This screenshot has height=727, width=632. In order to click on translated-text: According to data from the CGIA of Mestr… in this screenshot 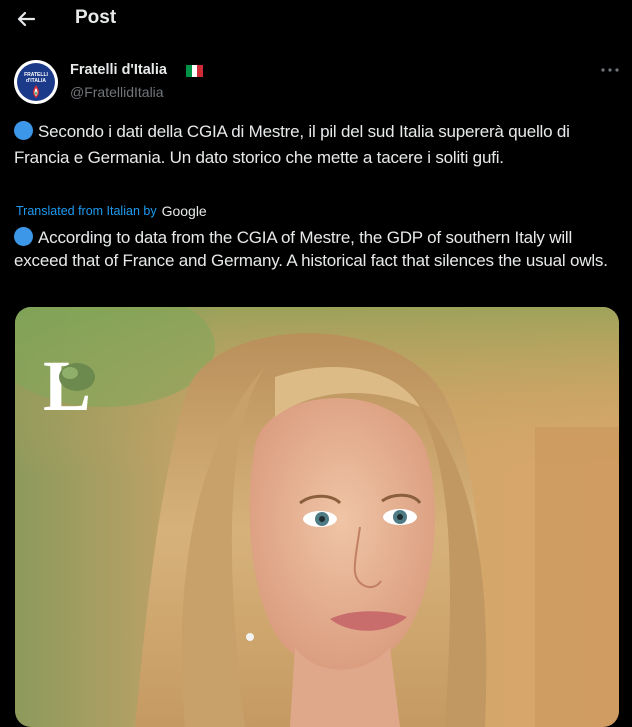, I will do `click(311, 249)`.